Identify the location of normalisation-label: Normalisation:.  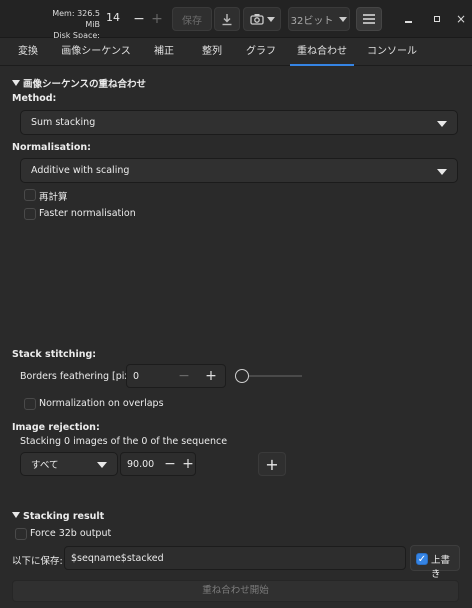
(51, 147).